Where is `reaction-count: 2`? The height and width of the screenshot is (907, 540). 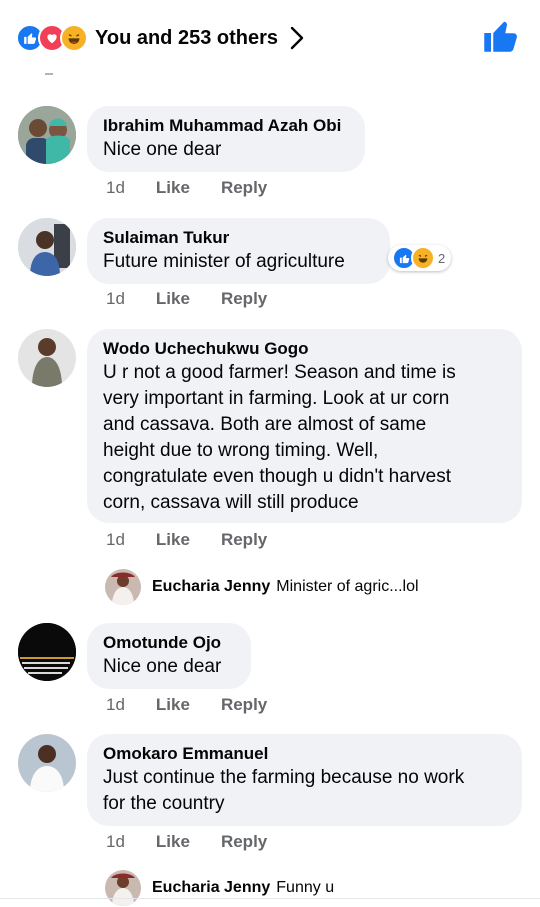 reaction-count: 2 is located at coordinates (442, 258).